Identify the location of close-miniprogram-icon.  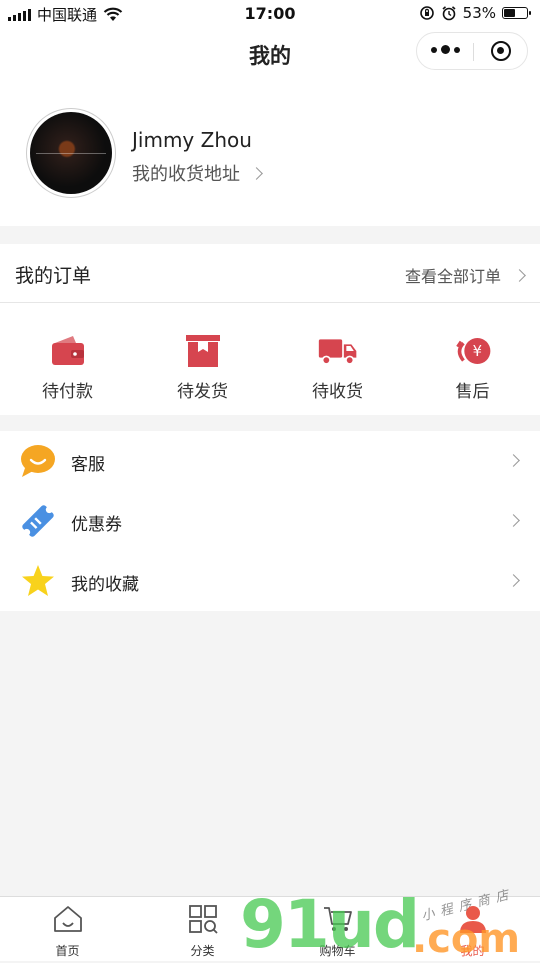
(501, 51).